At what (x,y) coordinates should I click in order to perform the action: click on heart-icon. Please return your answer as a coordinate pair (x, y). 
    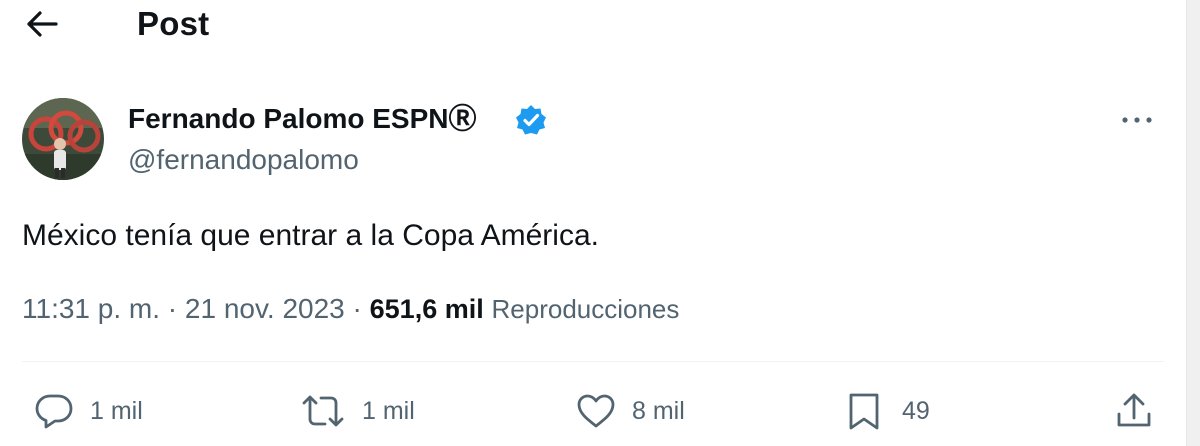
    Looking at the image, I should click on (596, 411).